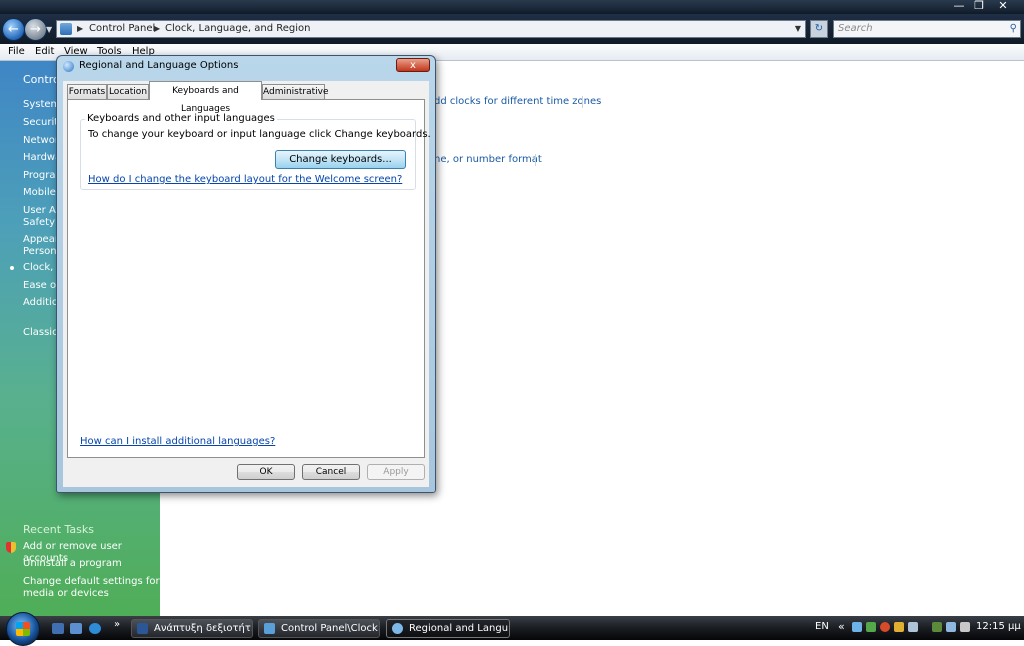  I want to click on system-clock: 12:15 μμ, so click(998, 626).